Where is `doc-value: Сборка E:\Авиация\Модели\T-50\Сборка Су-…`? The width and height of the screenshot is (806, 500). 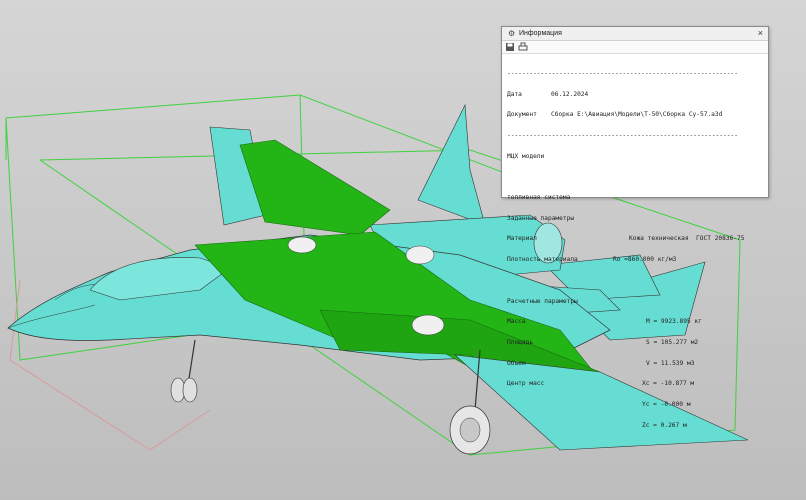 doc-value: Сборка E:\Авиация\Модели\T-50\Сборка Су-… is located at coordinates (637, 115).